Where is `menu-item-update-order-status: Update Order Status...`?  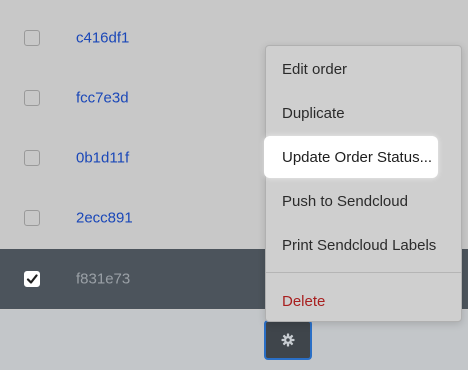 menu-item-update-order-status: Update Order Status... is located at coordinates (351, 157).